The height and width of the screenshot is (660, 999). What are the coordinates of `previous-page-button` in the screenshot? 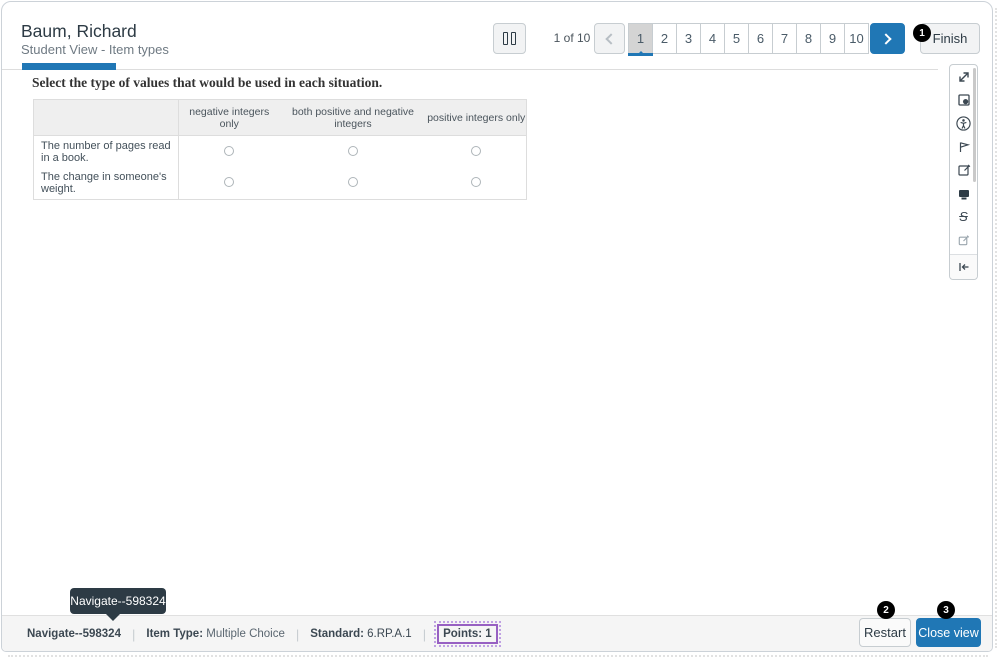 It's located at (609, 38).